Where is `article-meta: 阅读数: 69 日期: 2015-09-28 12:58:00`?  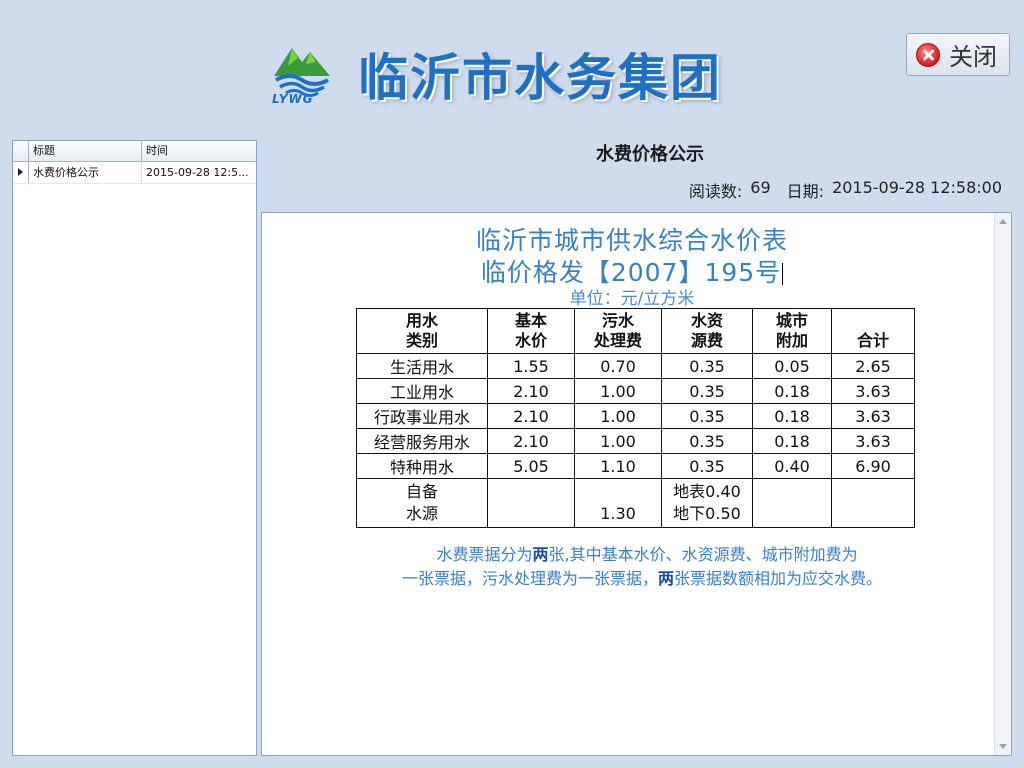 article-meta: 阅读数: 69 日期: 2015-09-28 12:58:00 is located at coordinates (845, 190).